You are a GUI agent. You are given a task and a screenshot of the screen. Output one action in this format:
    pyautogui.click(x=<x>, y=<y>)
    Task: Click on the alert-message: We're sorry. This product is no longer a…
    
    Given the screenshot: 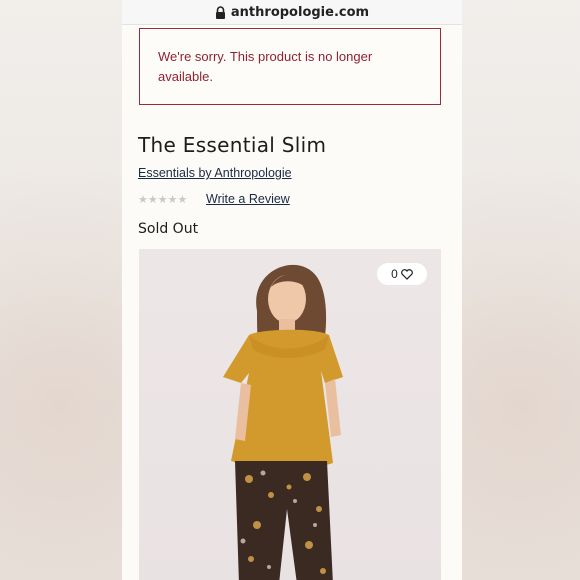 What is the action you would take?
    pyautogui.click(x=265, y=66)
    